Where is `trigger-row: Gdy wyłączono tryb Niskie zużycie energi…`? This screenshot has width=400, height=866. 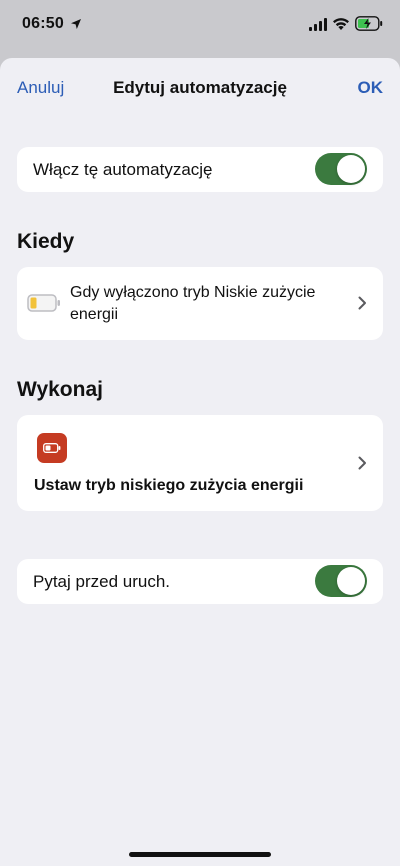
trigger-row: Gdy wyłączono tryb Niskie zużycie energi… is located at coordinates (200, 303).